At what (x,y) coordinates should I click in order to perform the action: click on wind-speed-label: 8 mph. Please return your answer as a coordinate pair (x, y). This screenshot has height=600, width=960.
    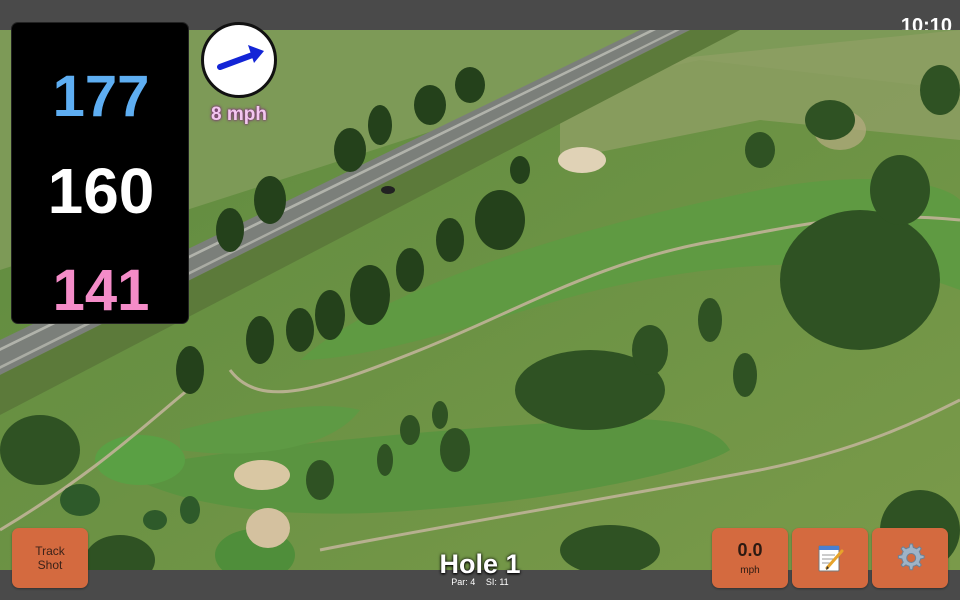
    Looking at the image, I should click on (239, 114).